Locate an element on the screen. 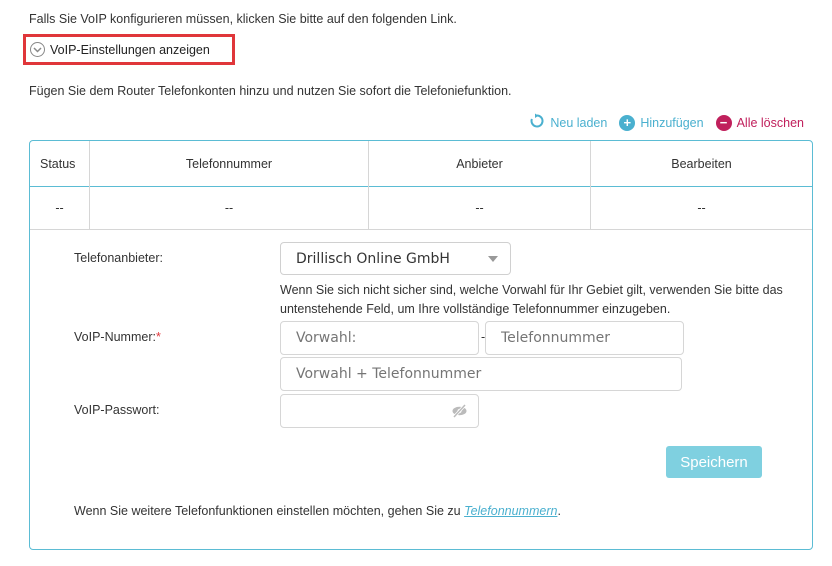 This screenshot has height=566, width=832. voip-toggle-label: VoIP-Einstellungen anzeigen is located at coordinates (130, 49).